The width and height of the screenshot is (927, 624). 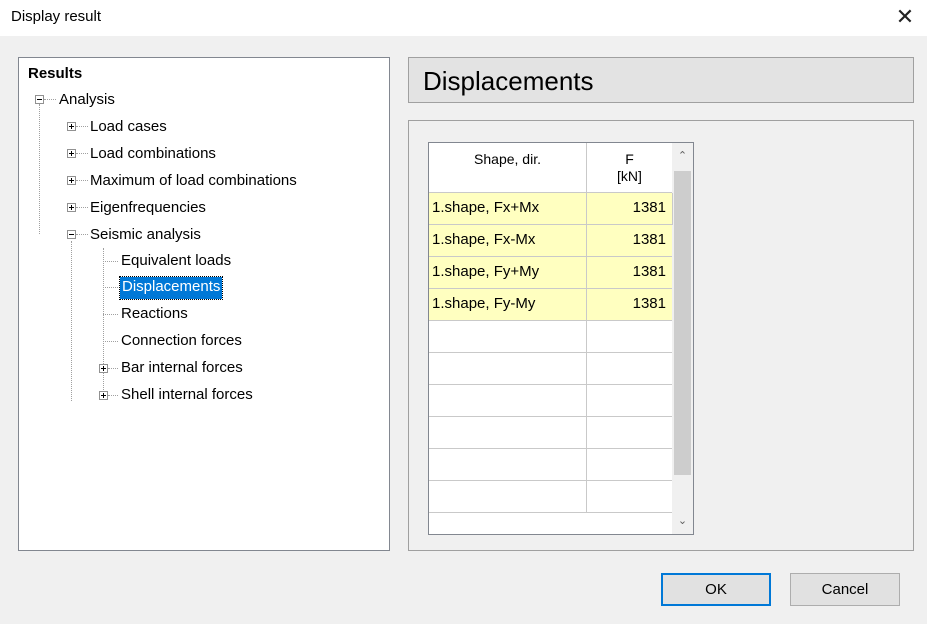 What do you see at coordinates (171, 288) in the screenshot?
I see `tree-item-displacements: Displacements` at bounding box center [171, 288].